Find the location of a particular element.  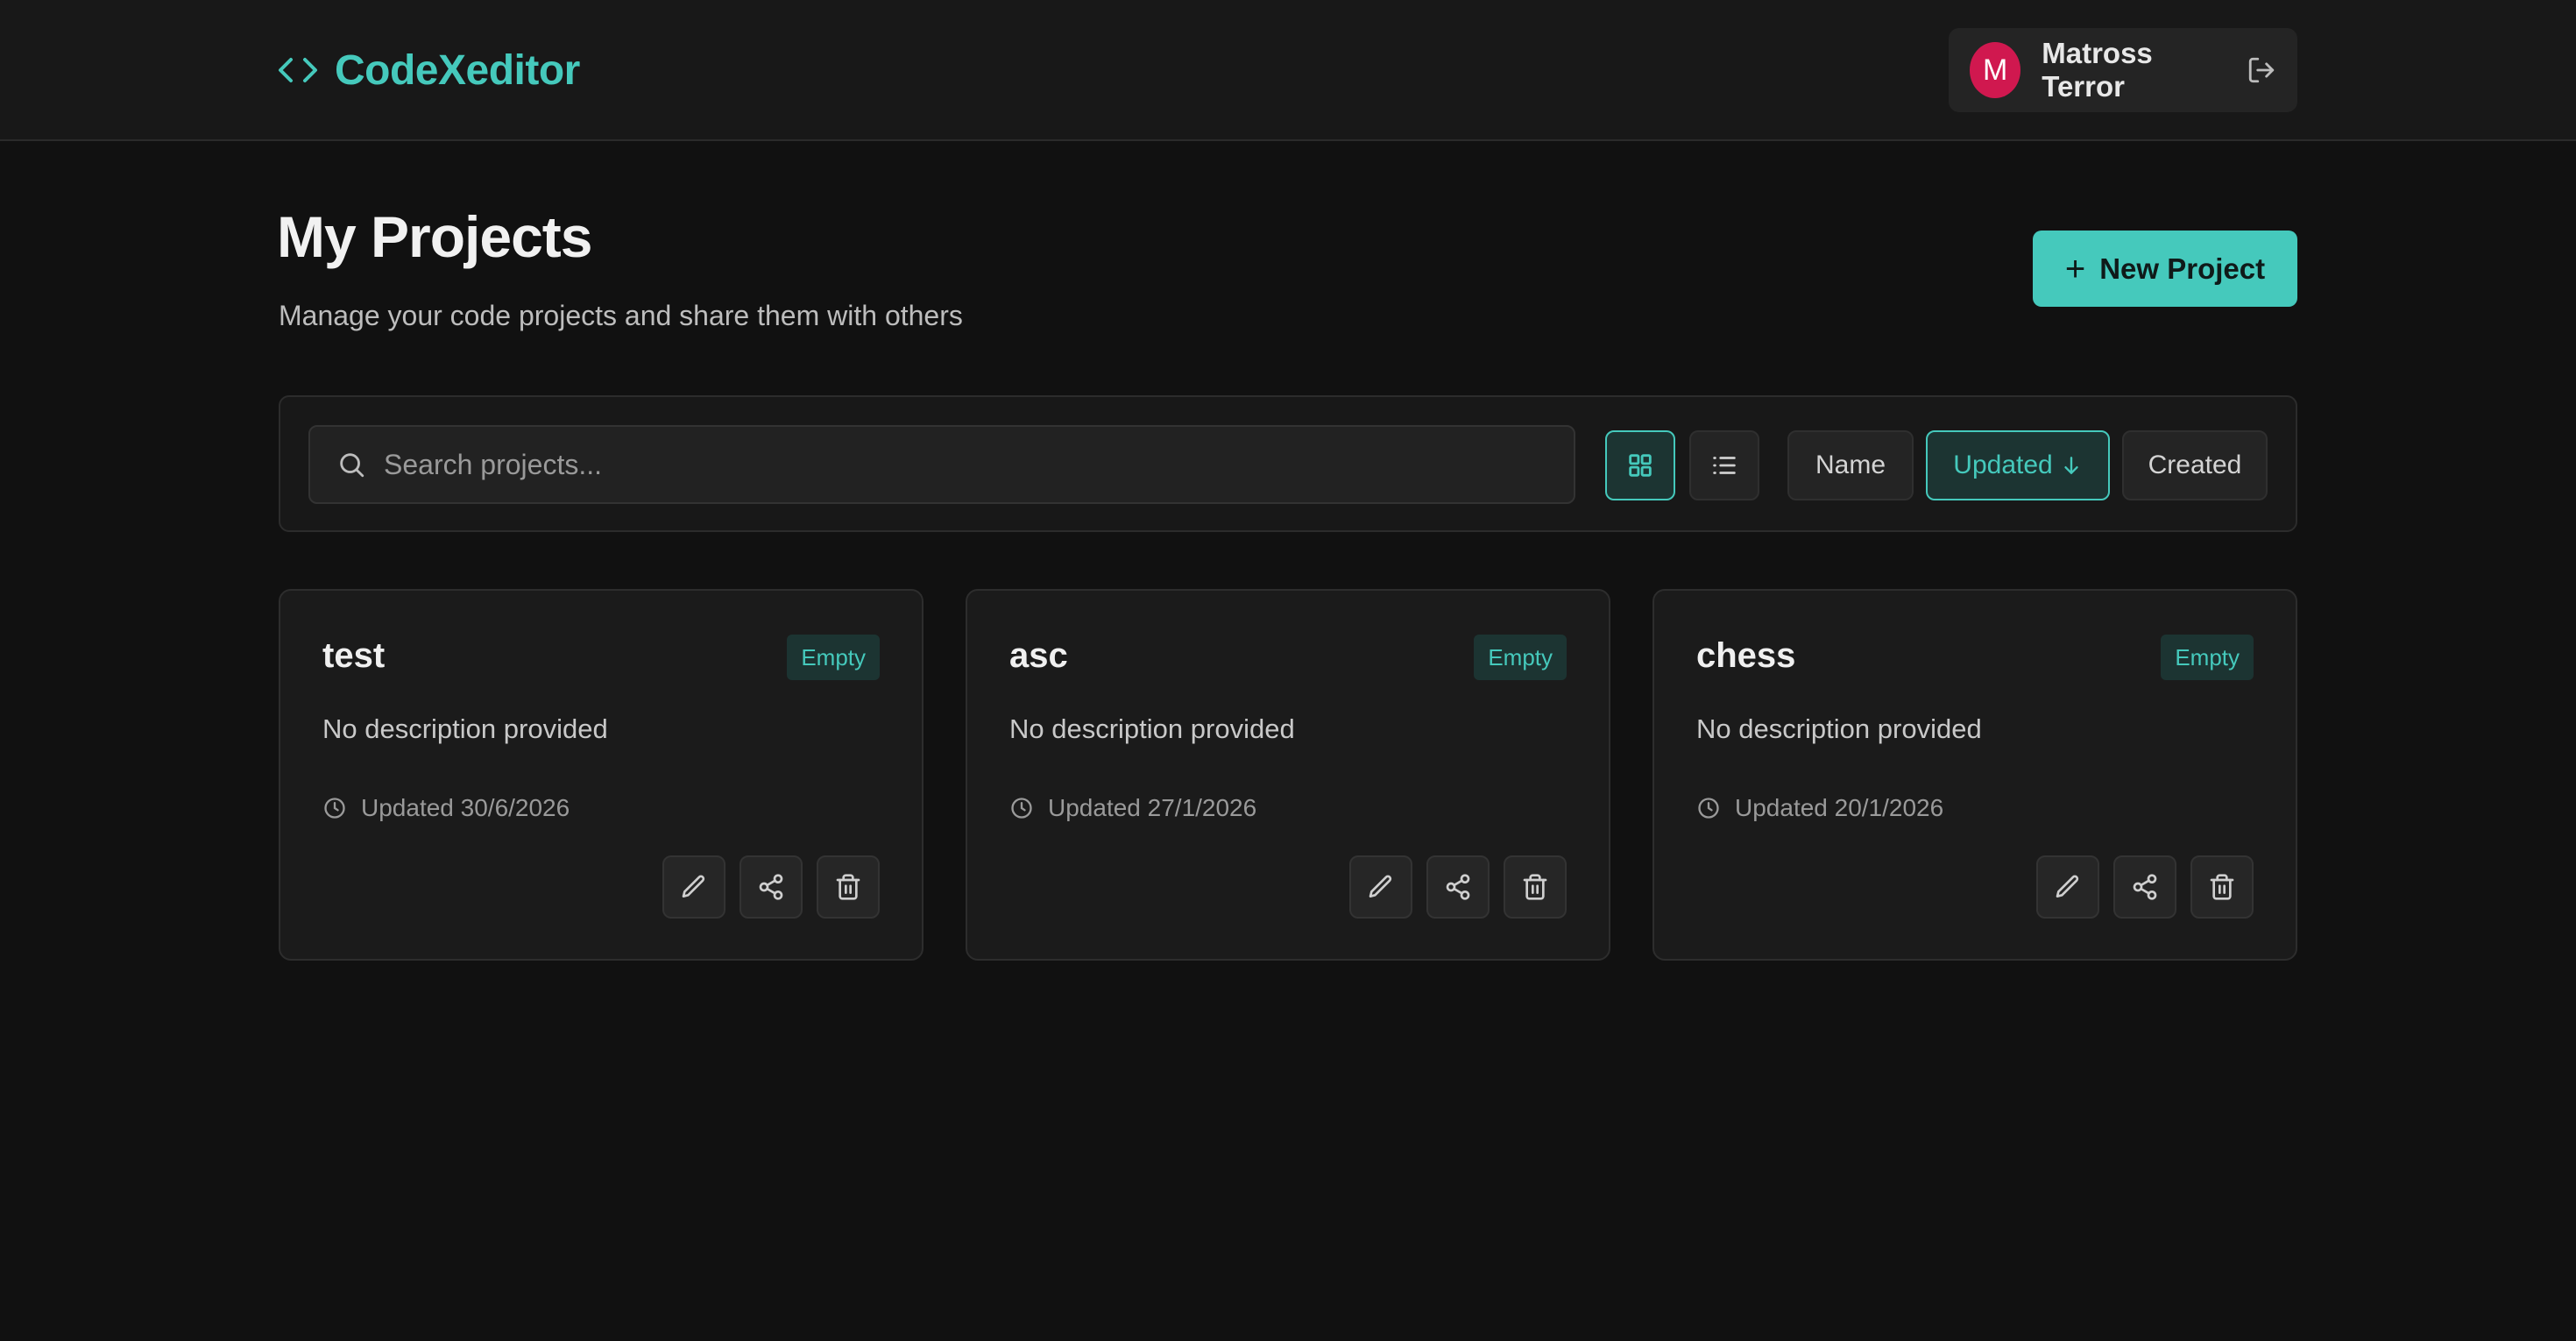

list-view-button is located at coordinates (1724, 465).